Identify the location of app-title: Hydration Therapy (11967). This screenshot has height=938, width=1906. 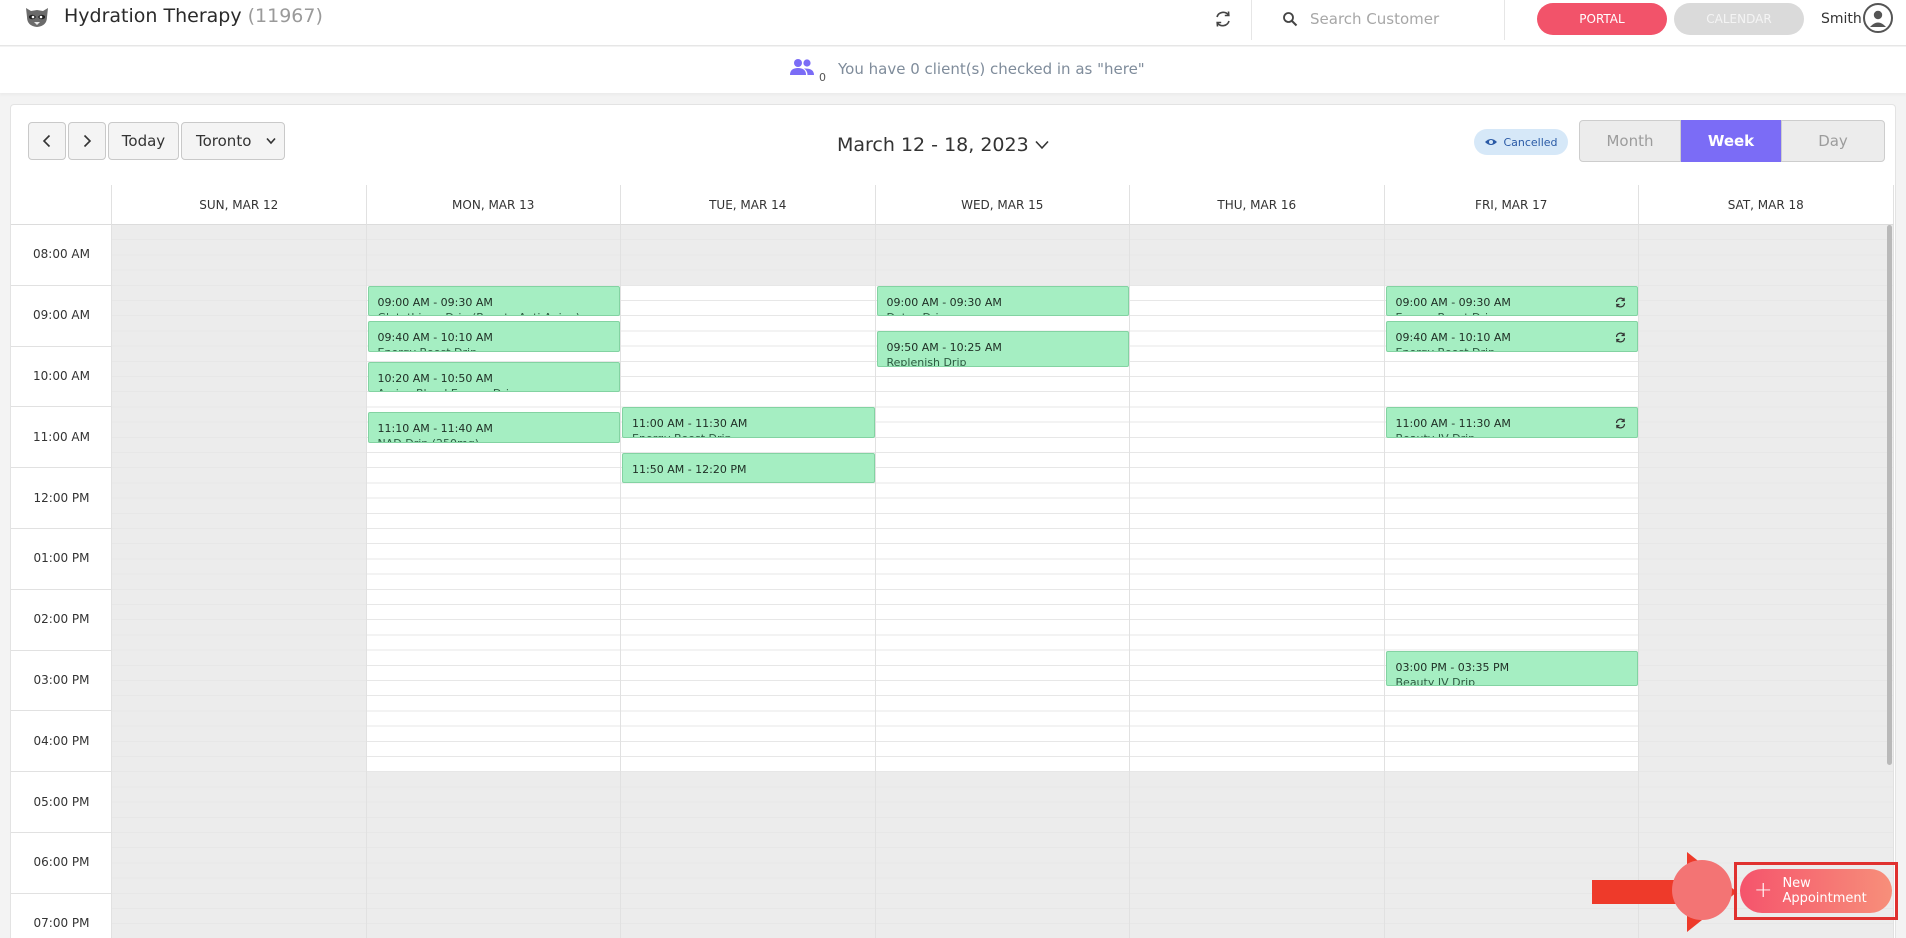
(193, 16).